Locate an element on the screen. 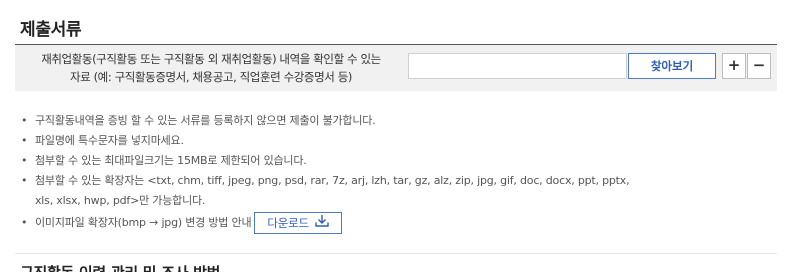 The image size is (800, 272). add-file-button: + is located at coordinates (734, 66).